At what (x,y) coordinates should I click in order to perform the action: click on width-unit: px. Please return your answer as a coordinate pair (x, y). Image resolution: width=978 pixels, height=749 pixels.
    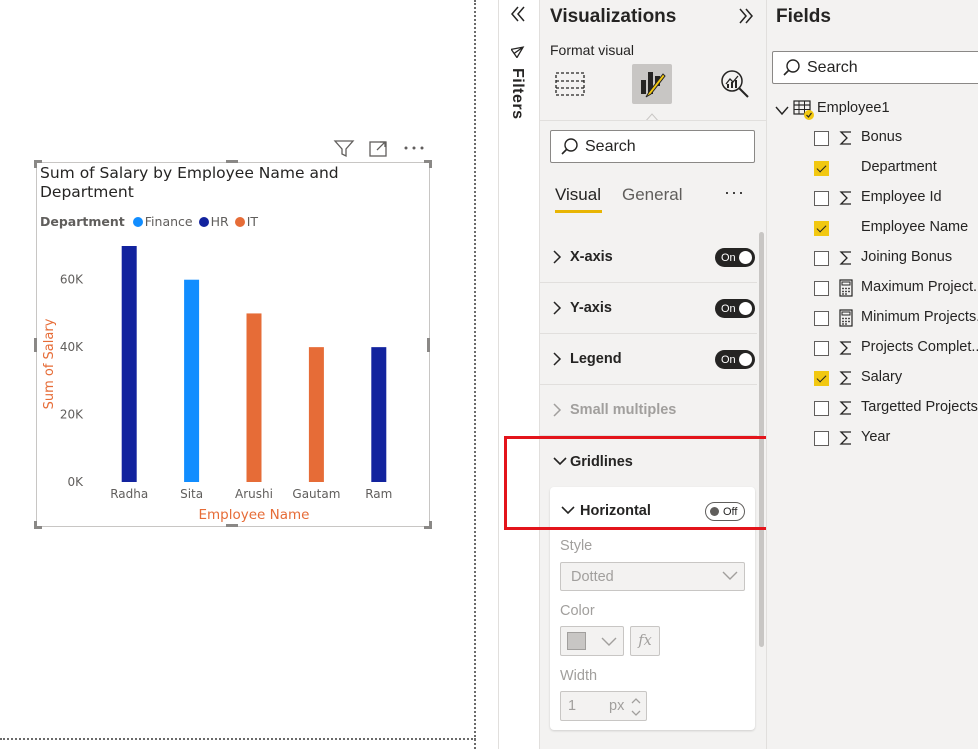
    Looking at the image, I should click on (617, 706).